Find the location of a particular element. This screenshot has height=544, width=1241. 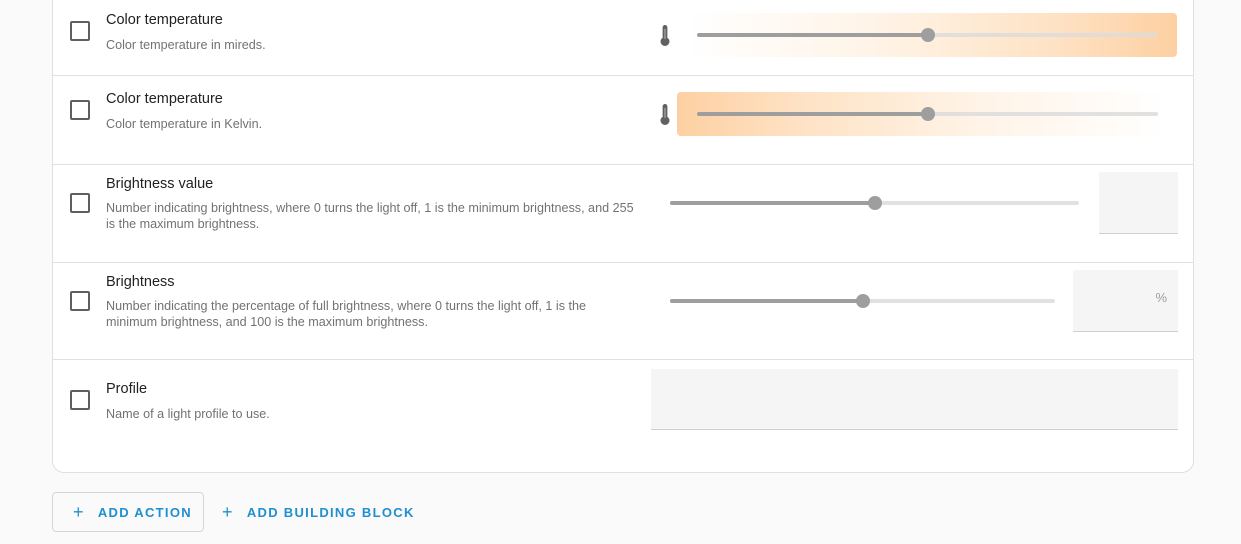

brightness-pct-input: % is located at coordinates (1125, 301).